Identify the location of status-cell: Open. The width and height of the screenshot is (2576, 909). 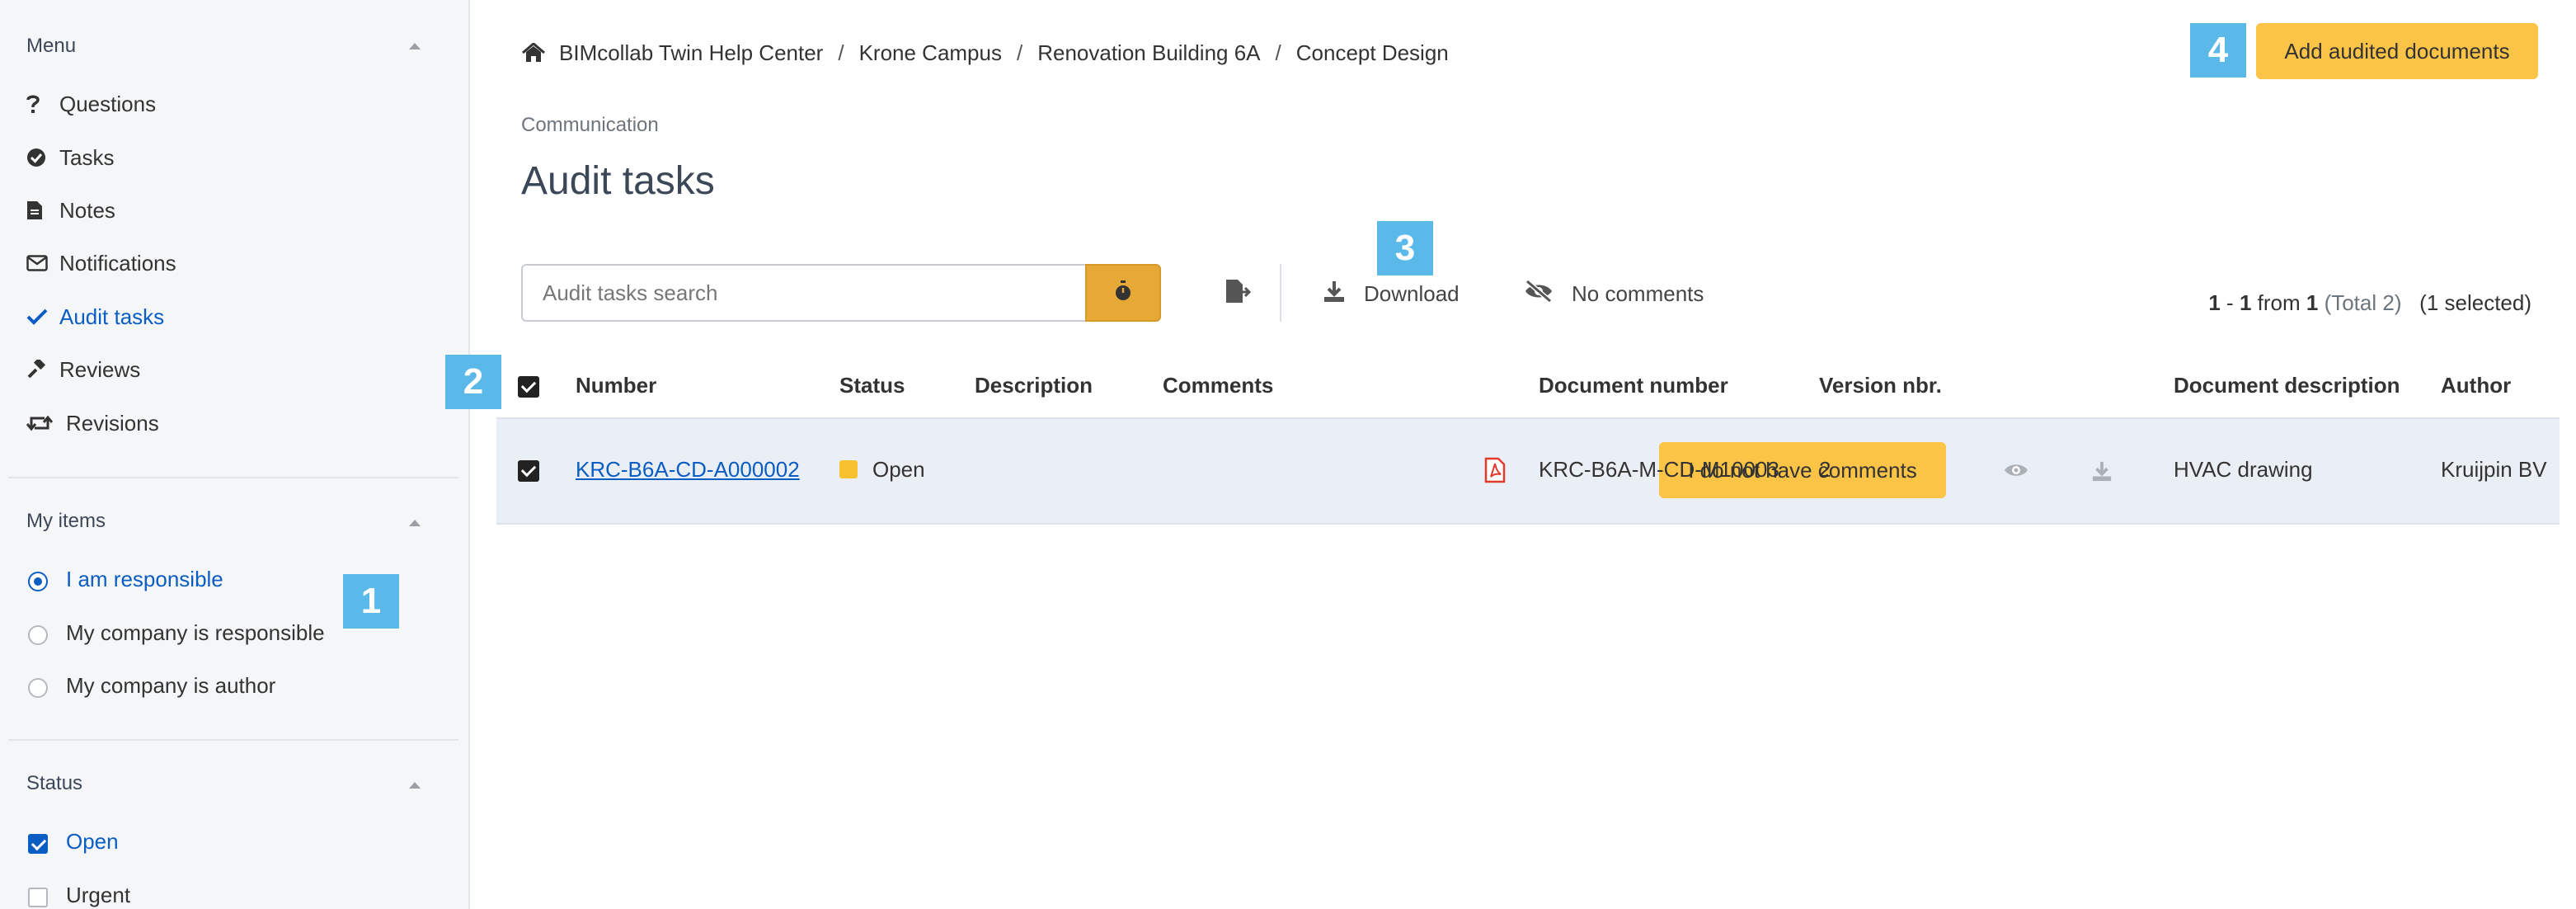
(882, 470).